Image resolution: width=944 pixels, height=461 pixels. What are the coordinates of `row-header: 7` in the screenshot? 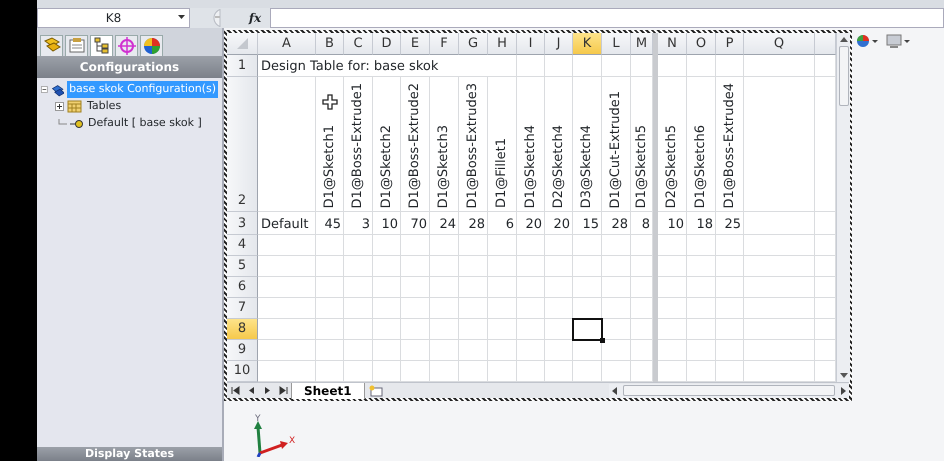 It's located at (242, 308).